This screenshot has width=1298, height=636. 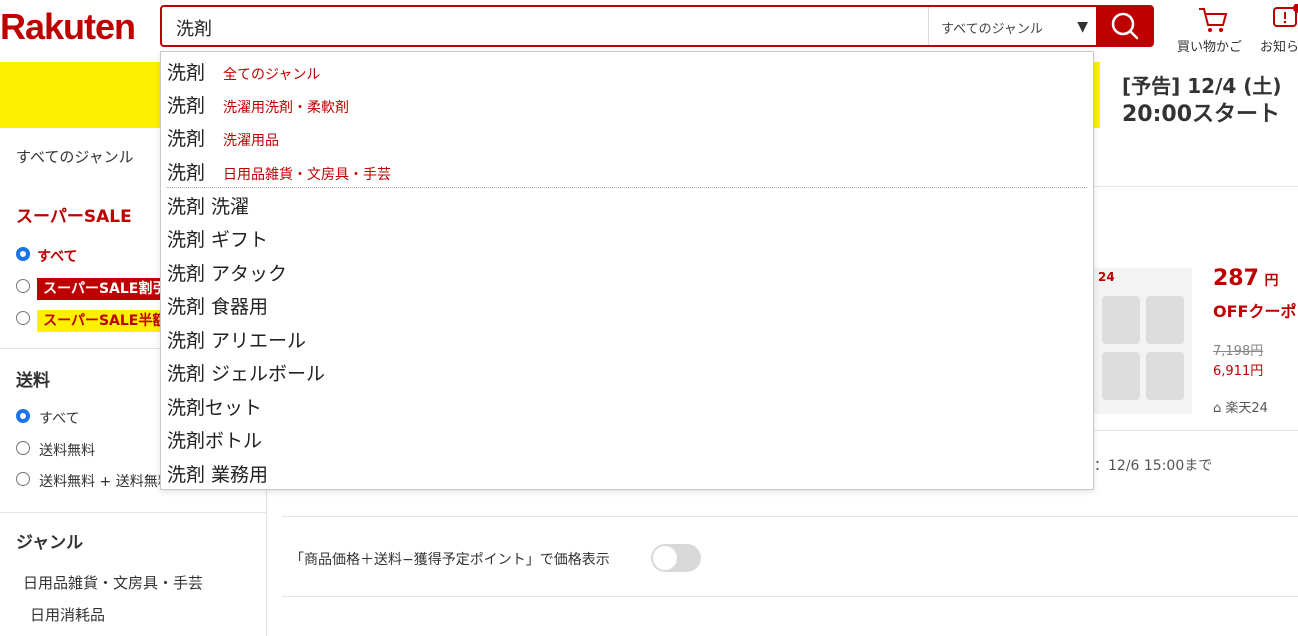 I want to click on category-suggestion: 洗剤 洗濯用品, so click(x=223, y=137).